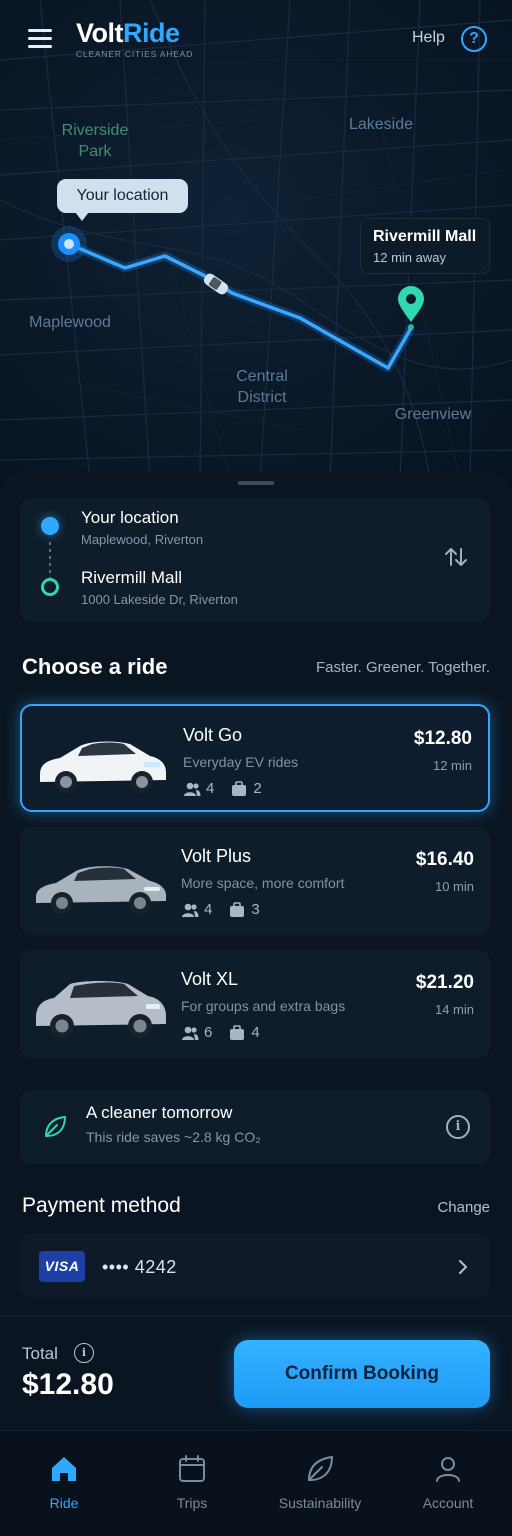 This screenshot has height=1536, width=512. Describe the element at coordinates (262, 387) in the screenshot. I see `map-label-central-district: Central District` at that location.